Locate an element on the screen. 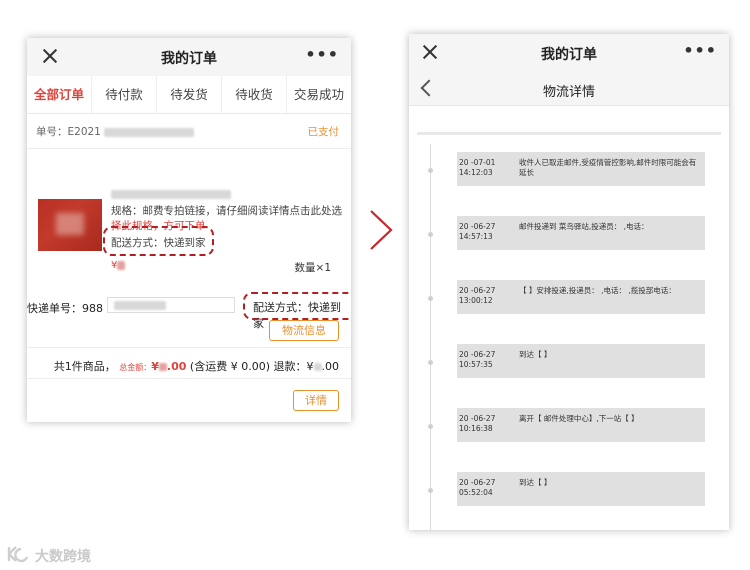  event-time: 05:52:04 is located at coordinates (476, 492).